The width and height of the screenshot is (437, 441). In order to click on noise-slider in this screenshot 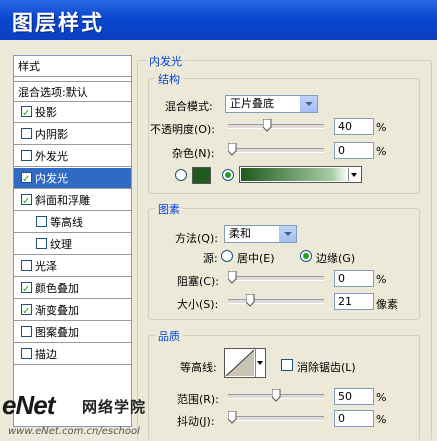, I will do `click(276, 150)`.